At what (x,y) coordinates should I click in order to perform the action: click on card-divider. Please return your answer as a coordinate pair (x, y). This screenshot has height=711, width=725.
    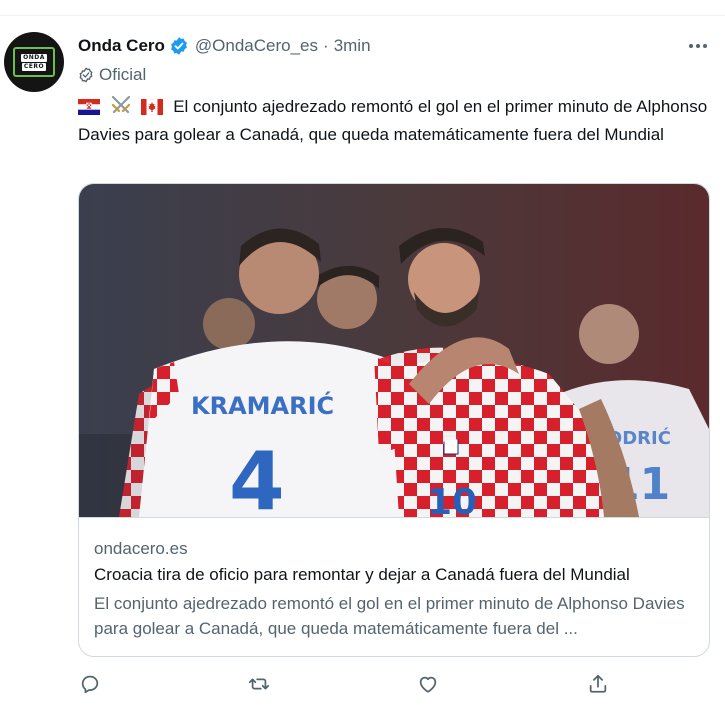
    Looking at the image, I should click on (394, 517).